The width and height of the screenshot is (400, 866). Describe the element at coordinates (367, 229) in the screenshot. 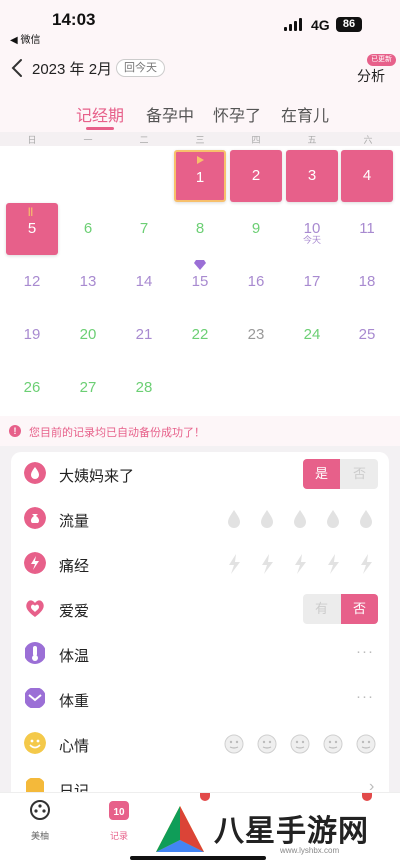

I see `calendar-day-11: 11` at that location.